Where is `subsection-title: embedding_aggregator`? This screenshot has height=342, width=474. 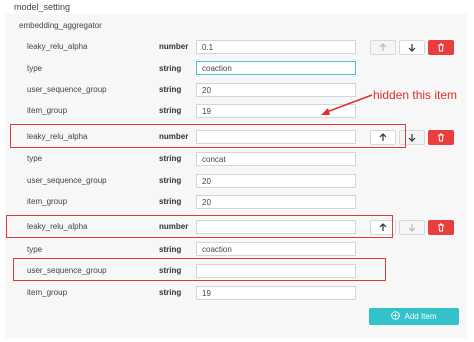
subsection-title: embedding_aggregator is located at coordinates (60, 25).